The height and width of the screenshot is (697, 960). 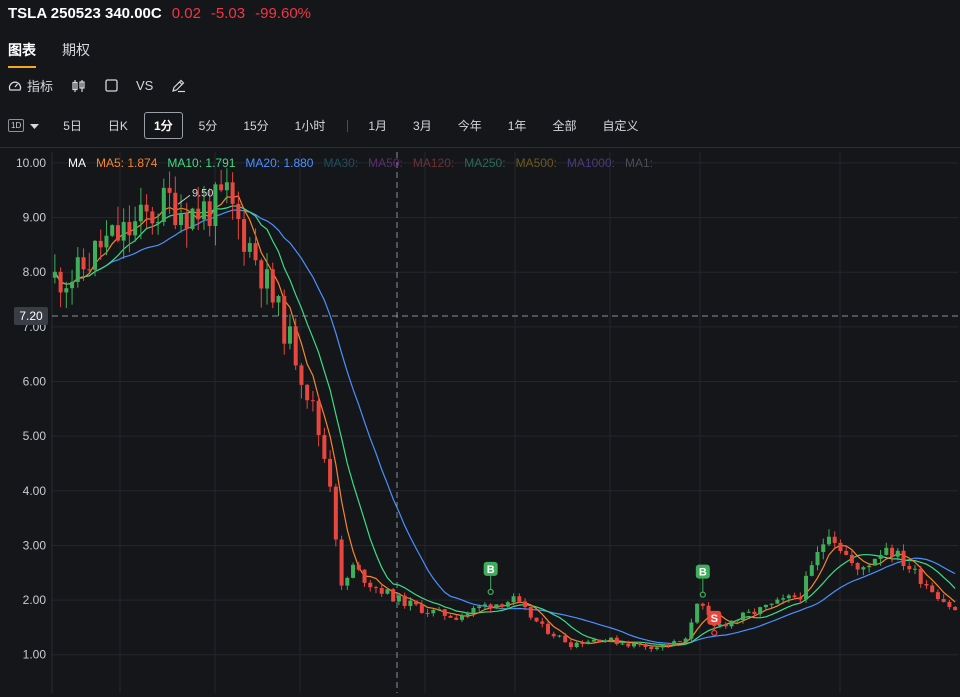 What do you see at coordinates (422, 125) in the screenshot?
I see `period-3month: 3月` at bounding box center [422, 125].